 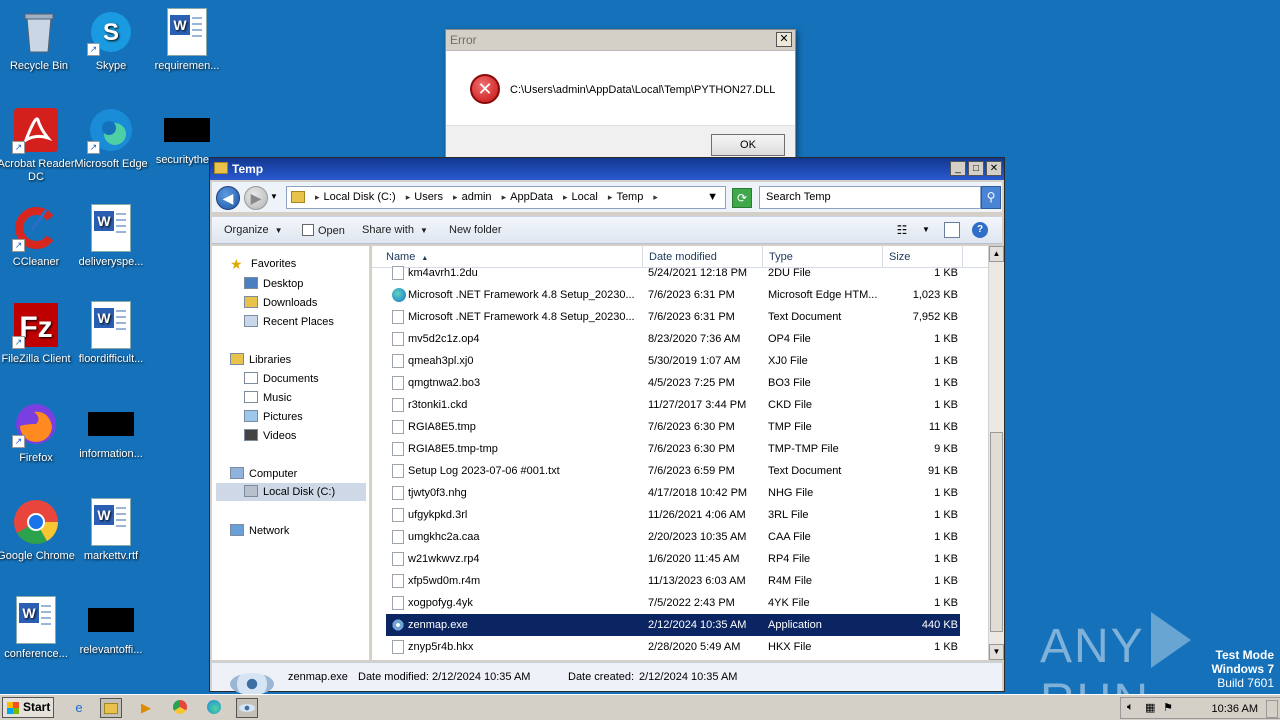 I want to click on forward-arrow-icon: ▶, so click(x=256, y=198).